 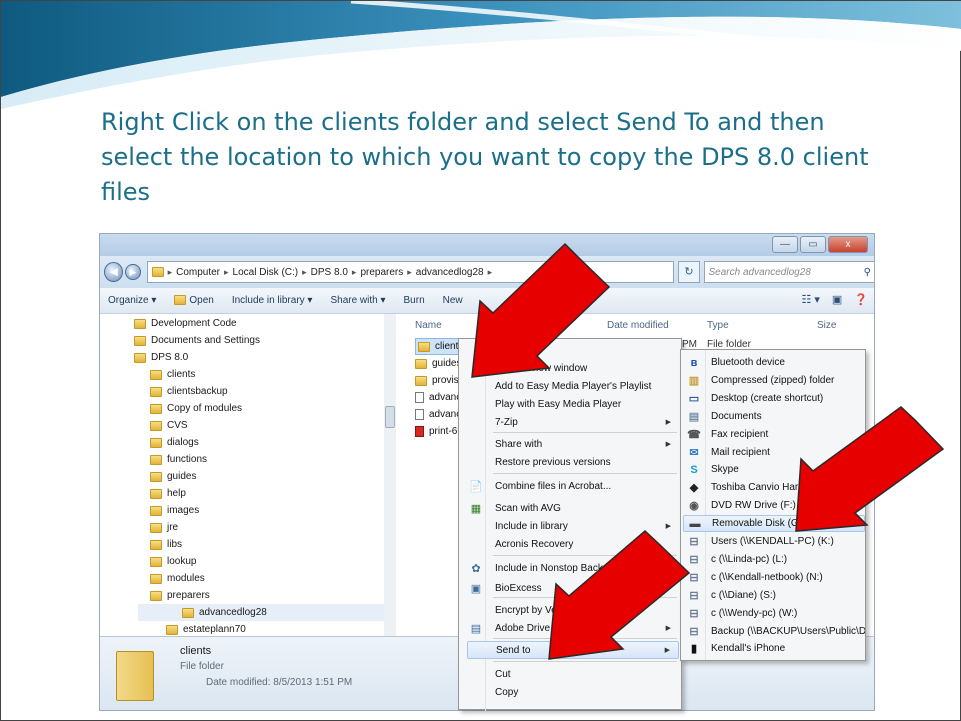 What do you see at coordinates (826, 325) in the screenshot?
I see `column-size: Size` at bounding box center [826, 325].